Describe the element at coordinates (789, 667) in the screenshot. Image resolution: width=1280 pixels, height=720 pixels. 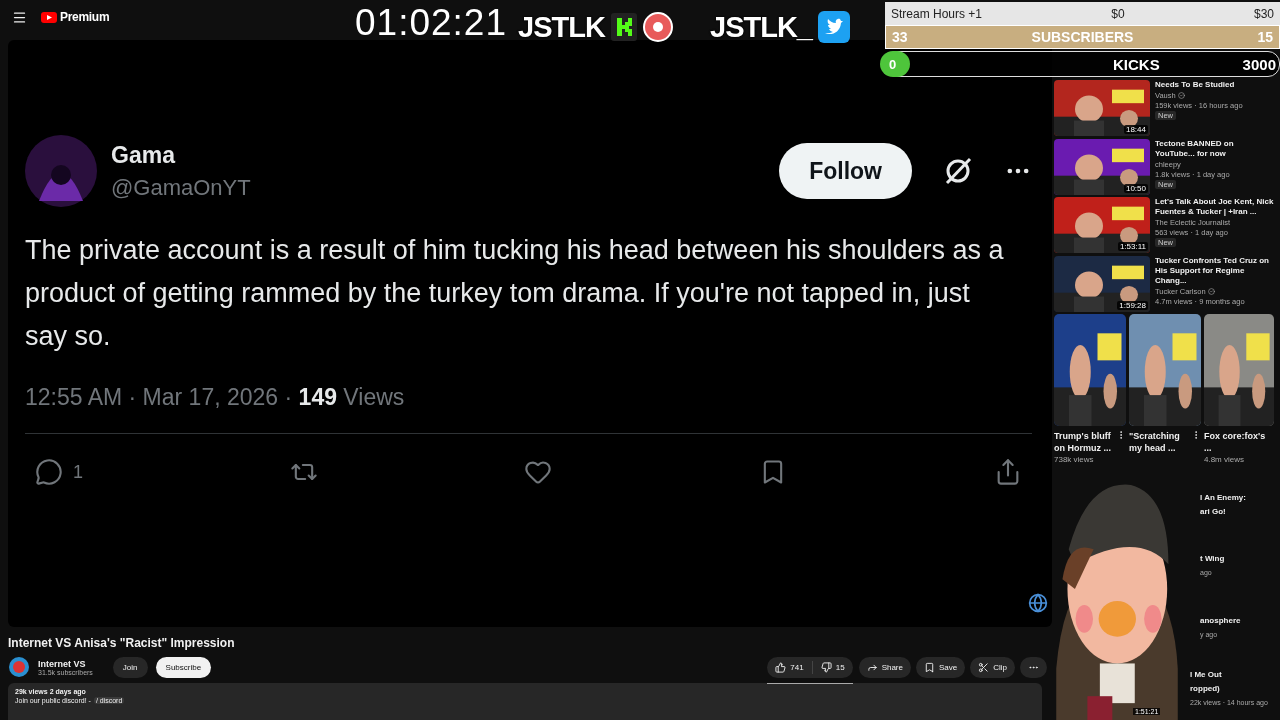
I see `like-button: 741` at that location.